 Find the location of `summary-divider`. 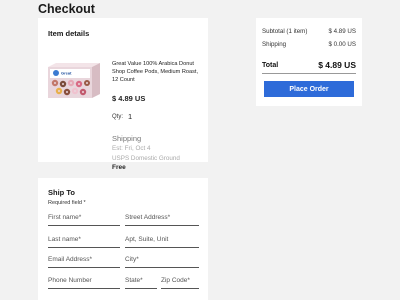

summary-divider is located at coordinates (309, 73).